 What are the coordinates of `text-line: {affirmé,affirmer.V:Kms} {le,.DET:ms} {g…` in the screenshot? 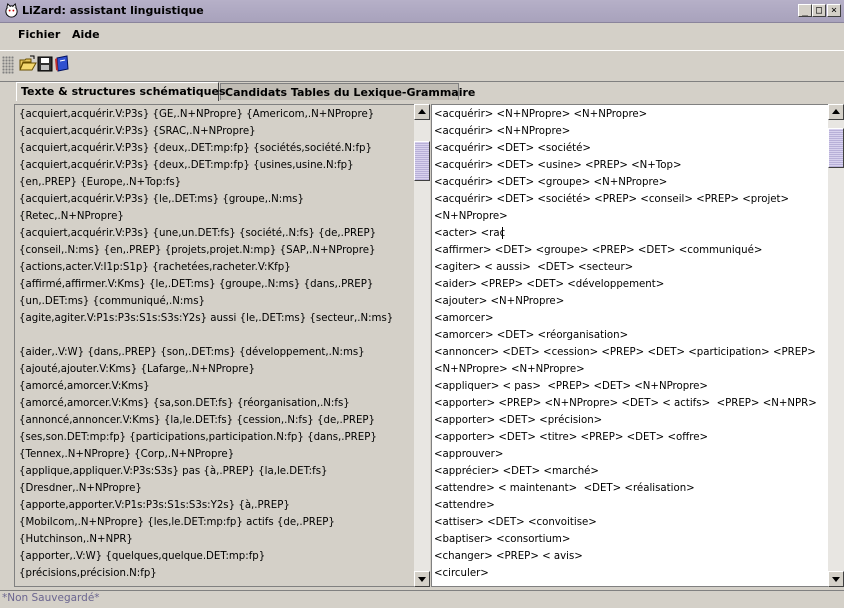 It's located at (196, 284).